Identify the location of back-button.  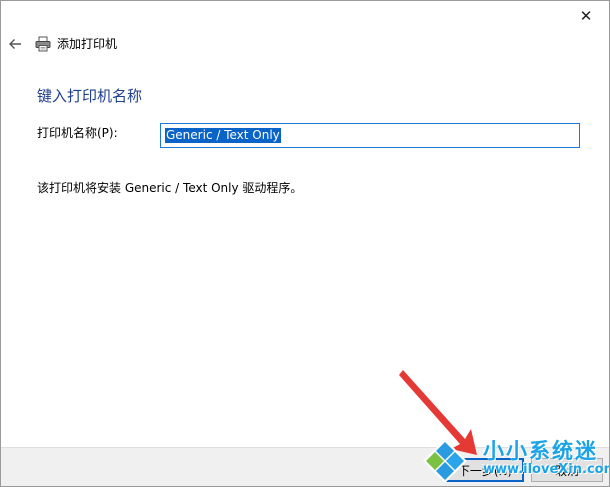
(15, 44).